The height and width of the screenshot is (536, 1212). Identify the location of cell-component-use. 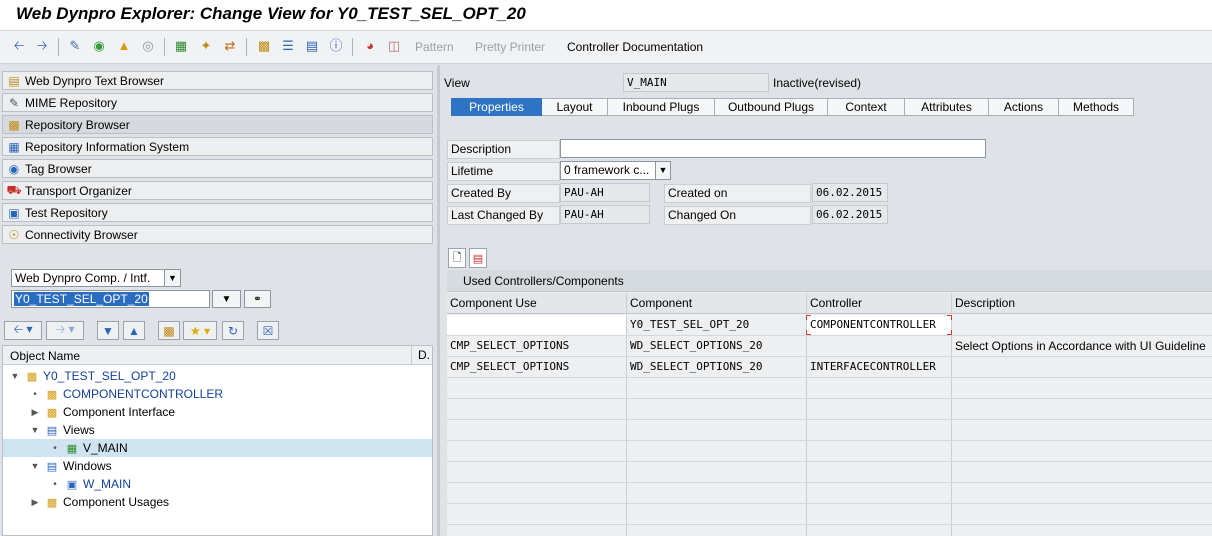
(537, 325).